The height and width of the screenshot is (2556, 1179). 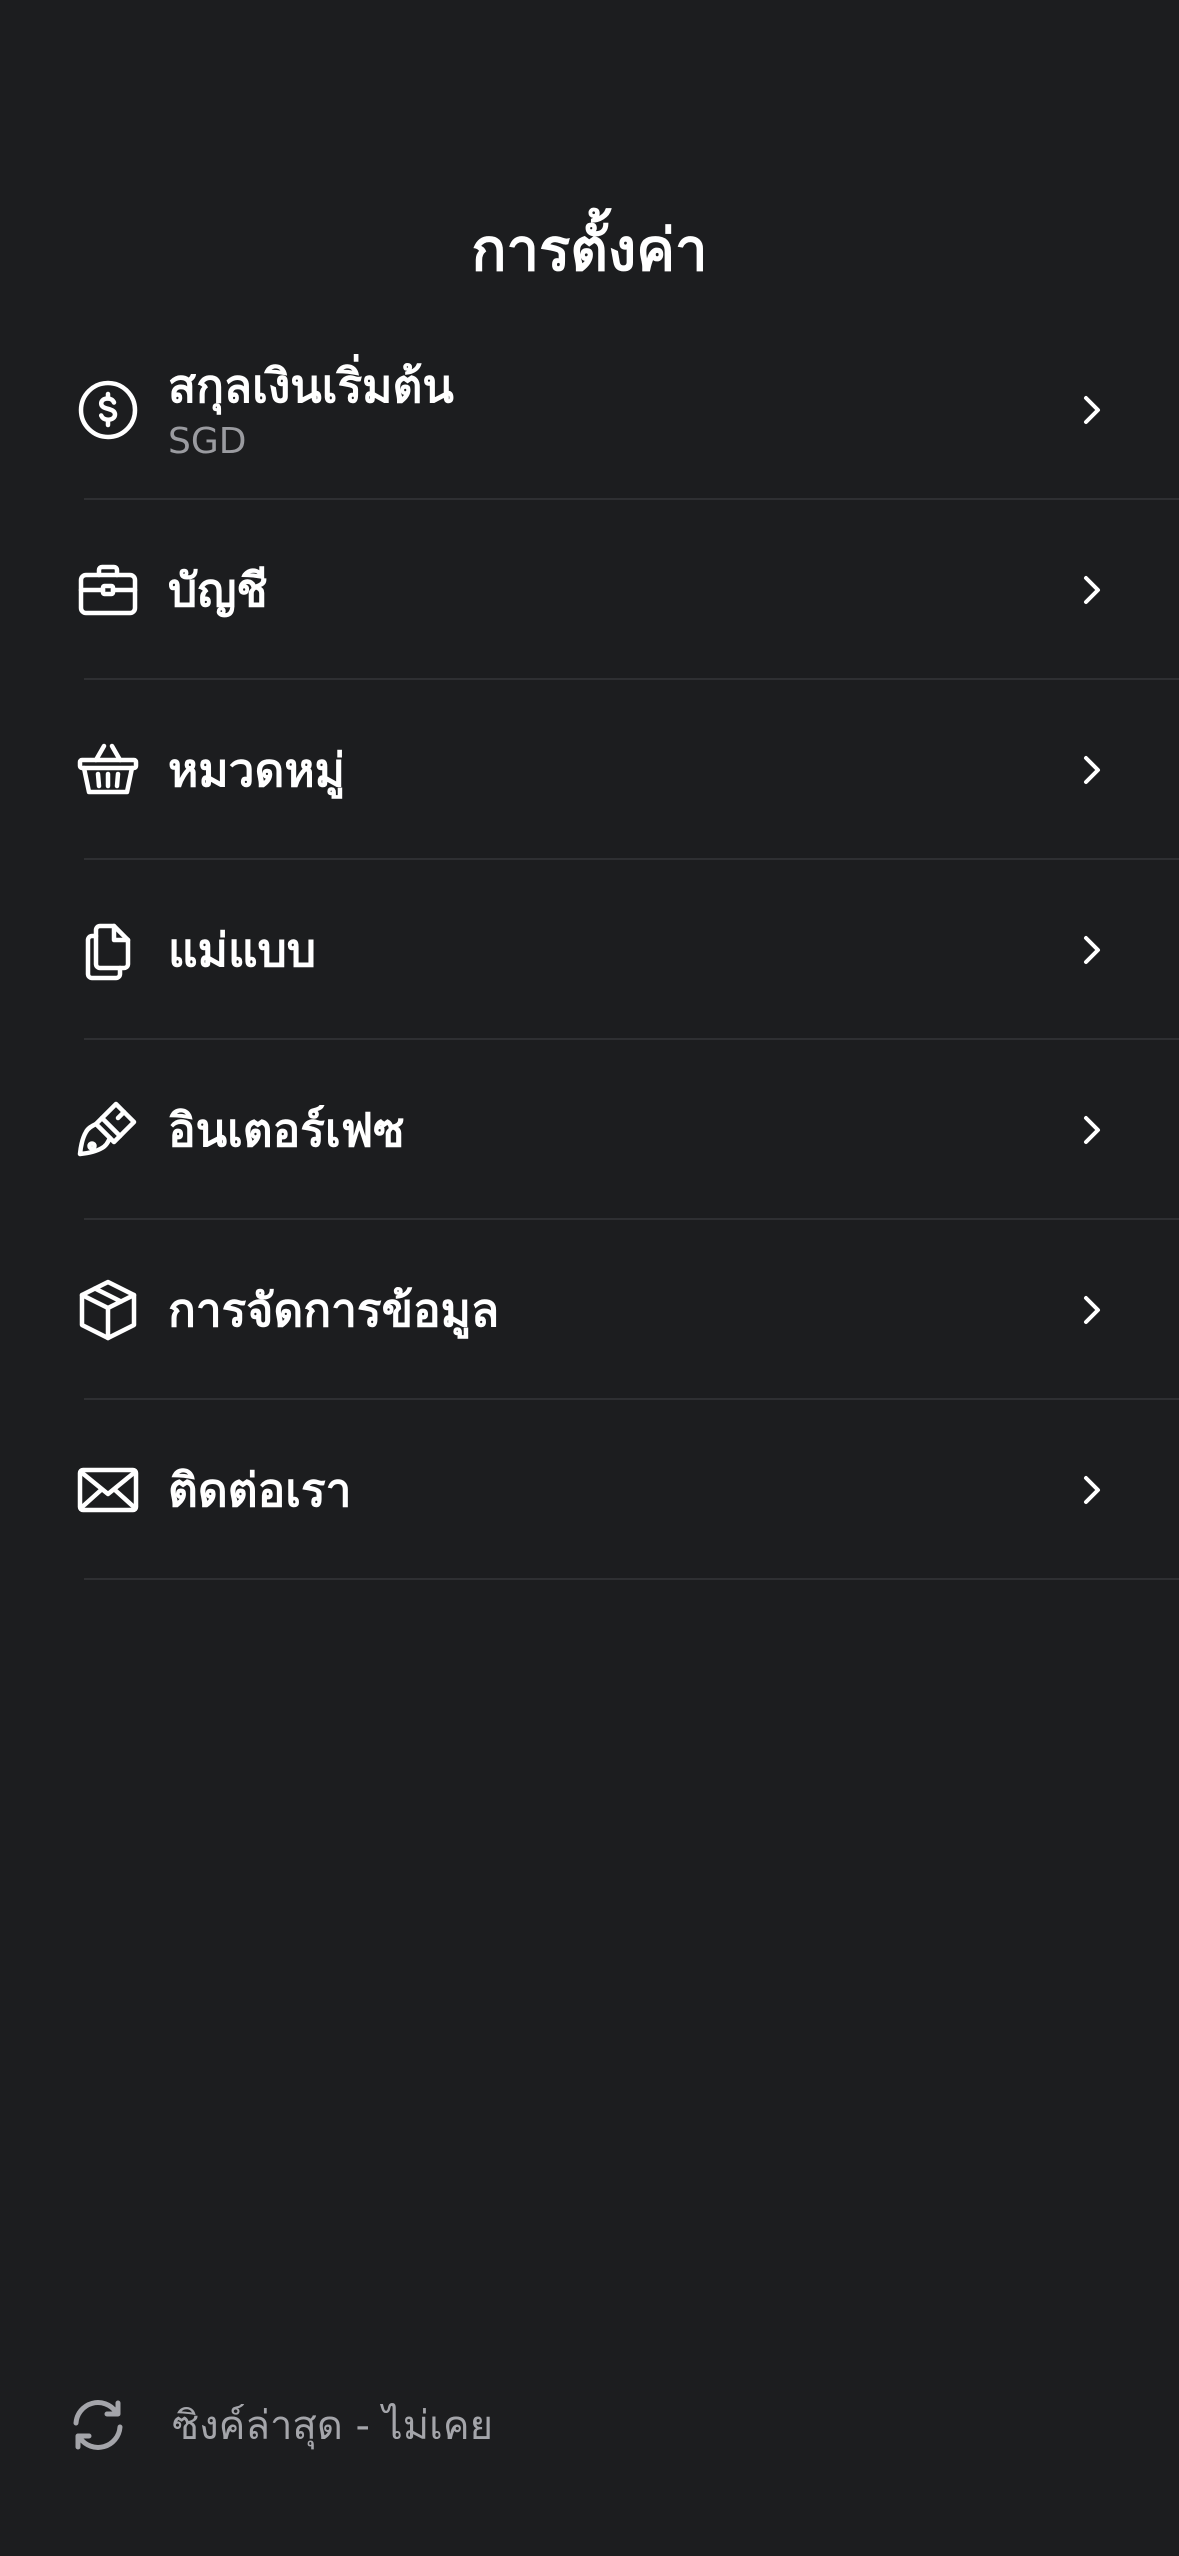 What do you see at coordinates (108, 1310) in the screenshot?
I see `box-icon` at bounding box center [108, 1310].